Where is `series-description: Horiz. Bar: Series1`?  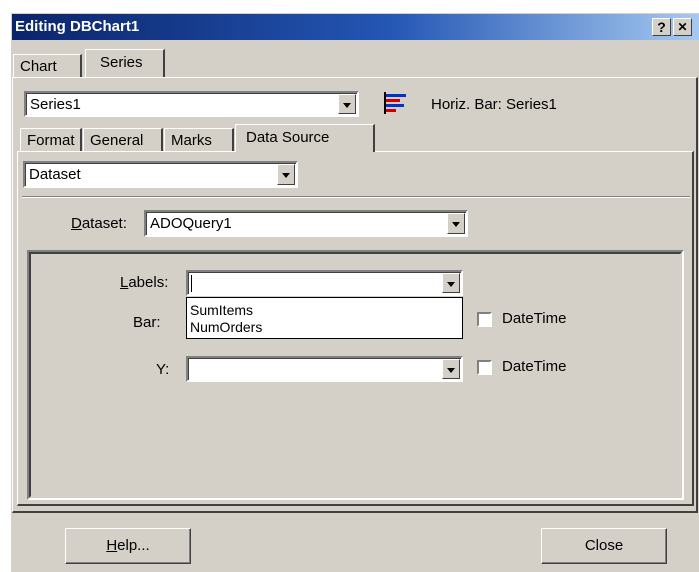
series-description: Horiz. Bar: Series1 is located at coordinates (494, 104).